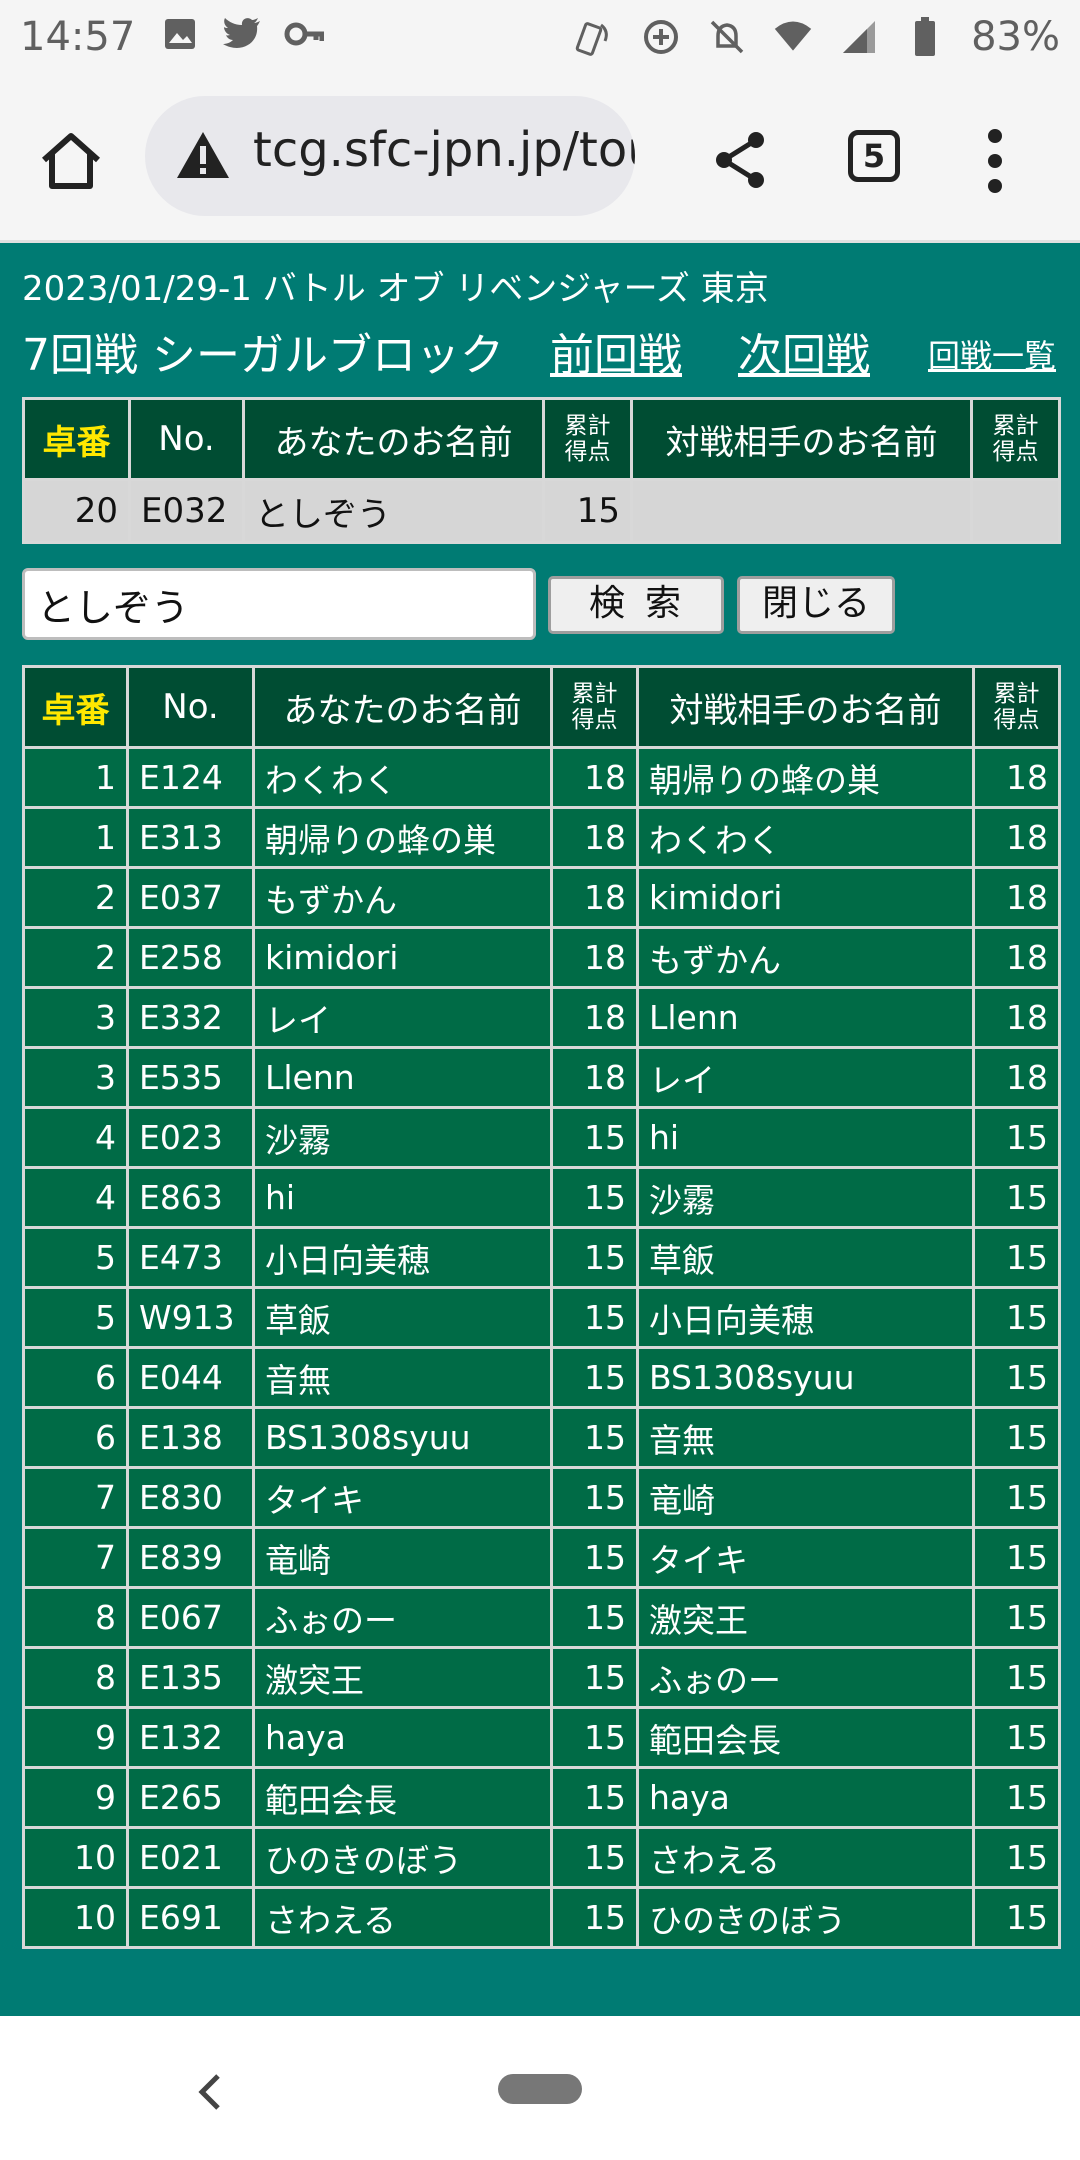 Image resolution: width=1080 pixels, height=2160 pixels. I want to click on prev-round-link: 前回戦, so click(616, 351).